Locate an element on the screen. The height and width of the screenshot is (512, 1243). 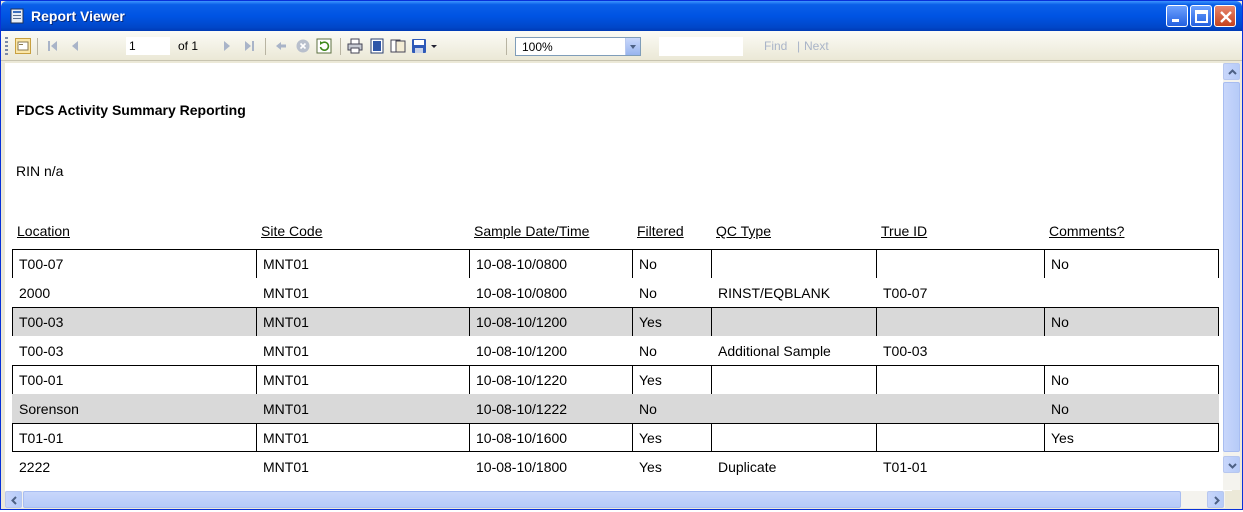
cell-sample-date-time: 10-08-10/1800 is located at coordinates (522, 467).